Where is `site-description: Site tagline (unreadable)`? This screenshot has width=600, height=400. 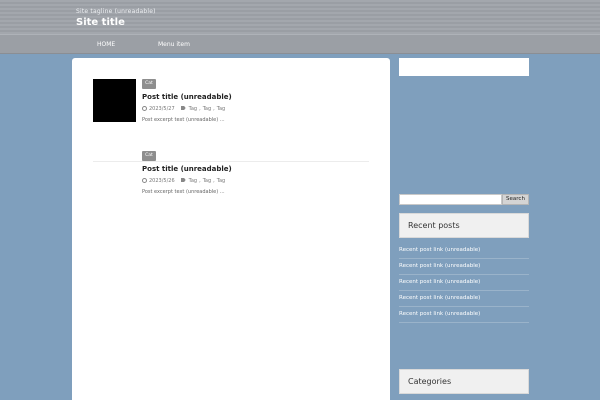 site-description: Site tagline (unreadable) is located at coordinates (116, 11).